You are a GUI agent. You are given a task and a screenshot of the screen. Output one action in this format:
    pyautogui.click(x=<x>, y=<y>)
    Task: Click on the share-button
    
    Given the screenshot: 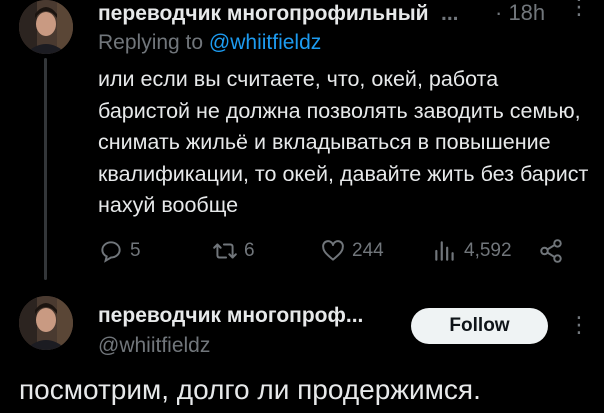 What is the action you would take?
    pyautogui.click(x=554, y=251)
    